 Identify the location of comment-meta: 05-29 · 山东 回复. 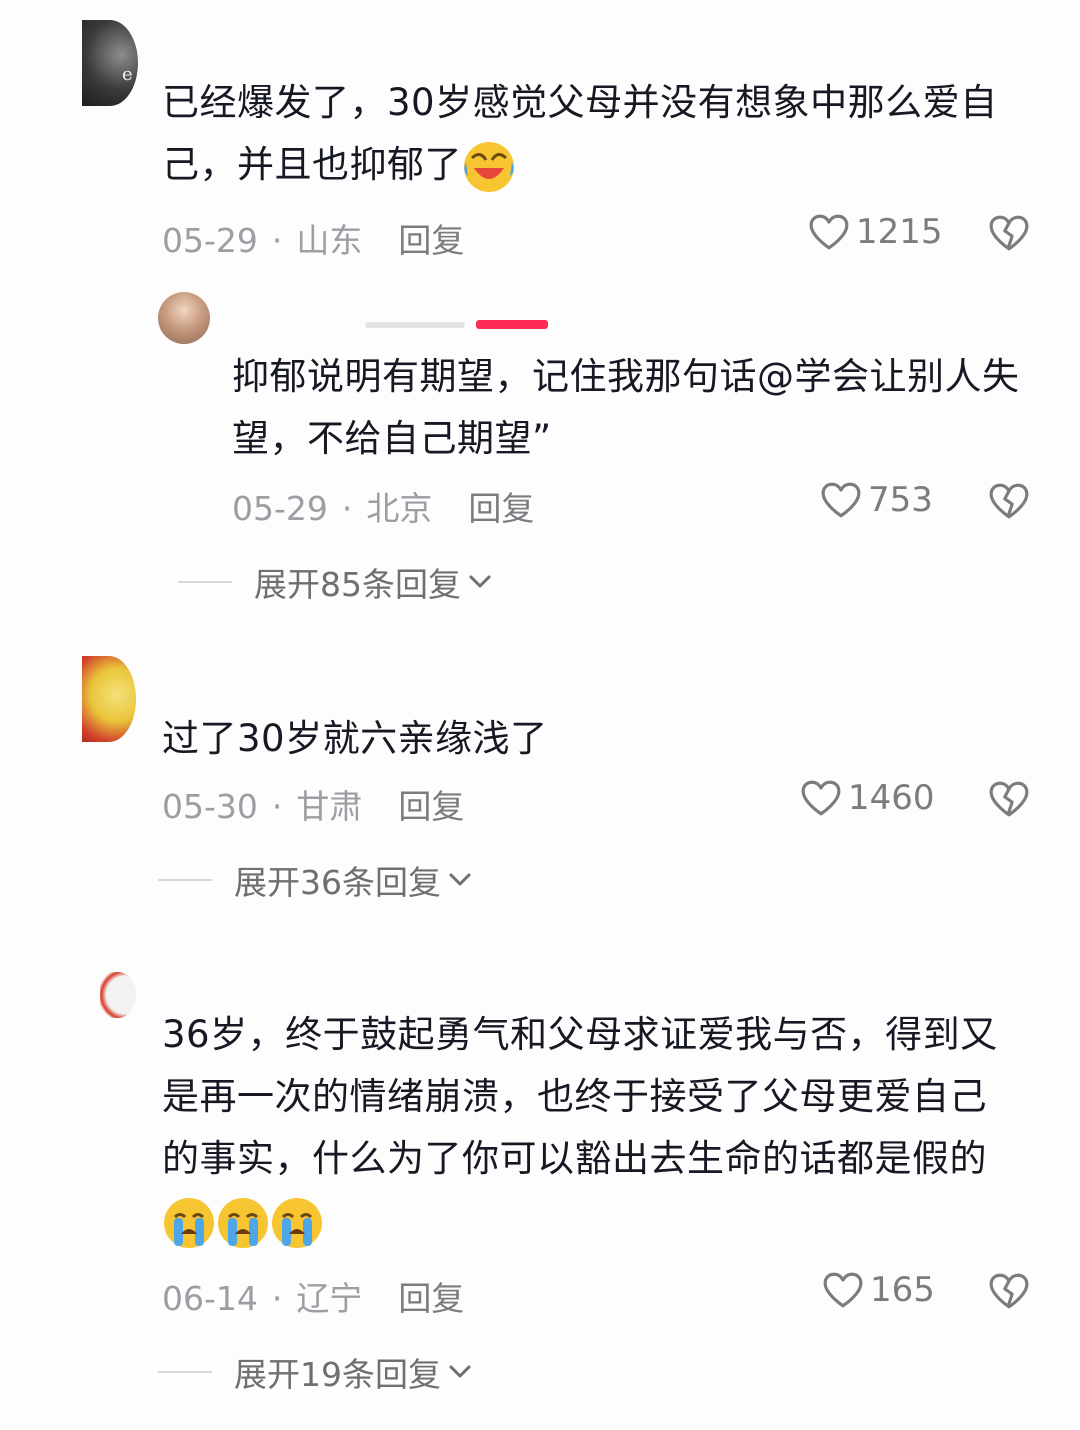
(313, 238).